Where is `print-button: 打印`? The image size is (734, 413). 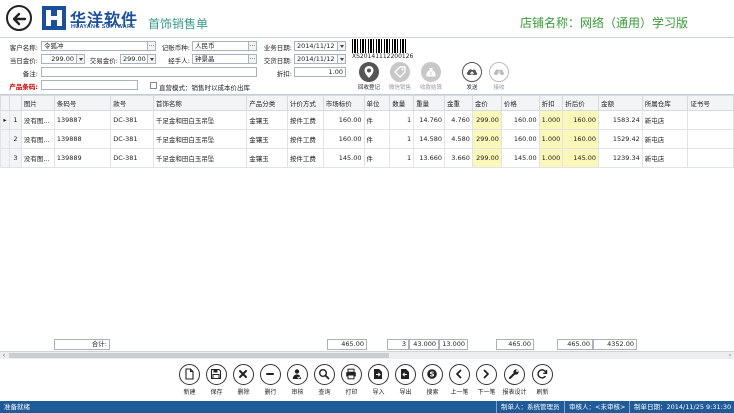
print-button: 打印 is located at coordinates (351, 380).